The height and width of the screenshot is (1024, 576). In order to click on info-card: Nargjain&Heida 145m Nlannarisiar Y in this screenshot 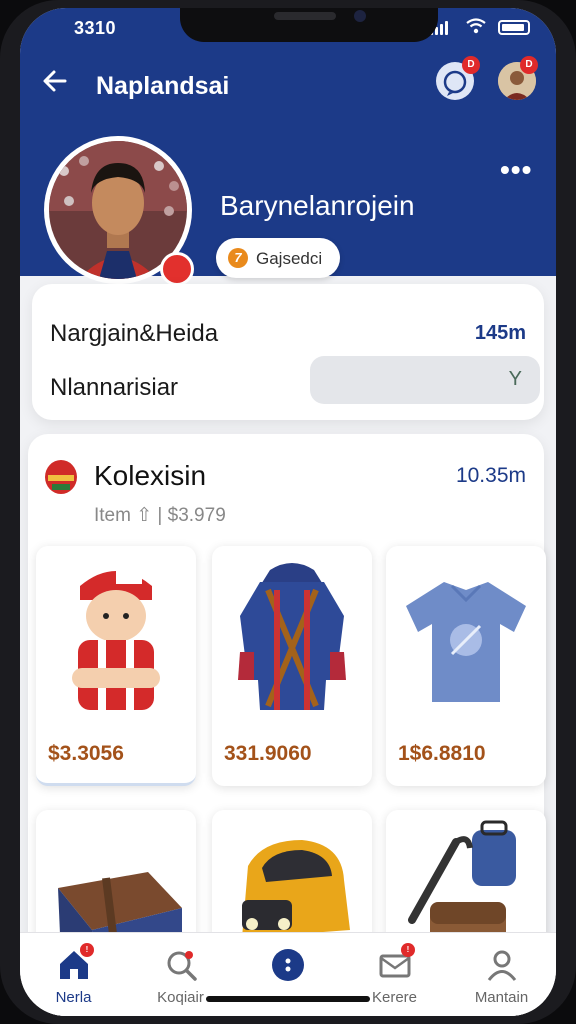, I will do `click(288, 352)`.